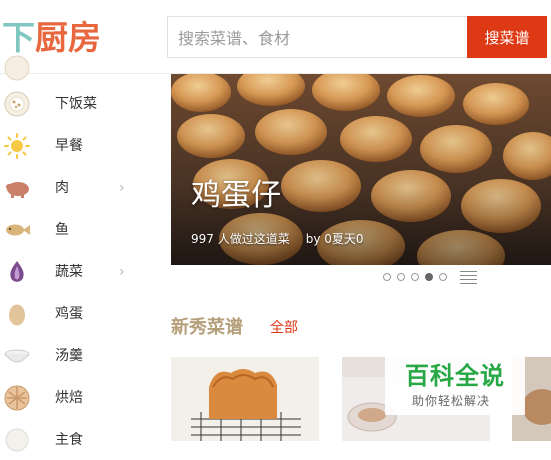  What do you see at coordinates (17, 440) in the screenshot?
I see `staple-icon` at bounding box center [17, 440].